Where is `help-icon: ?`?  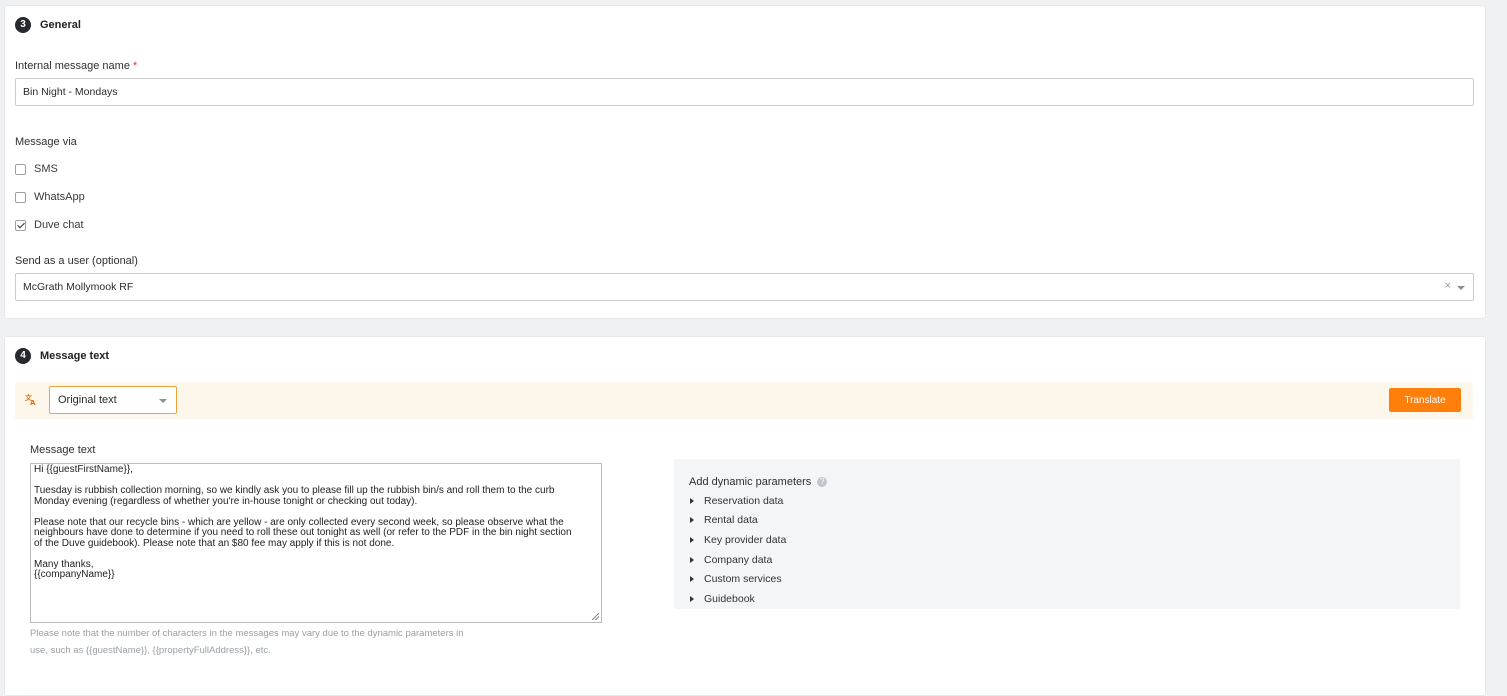 help-icon: ? is located at coordinates (822, 482).